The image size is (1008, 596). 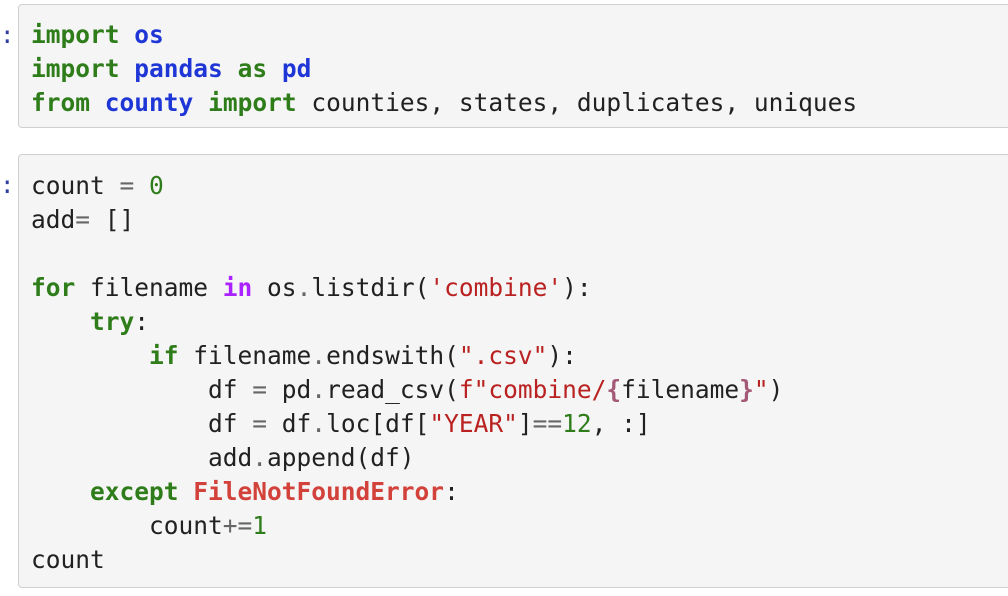 What do you see at coordinates (237, 287) in the screenshot?
I see `word-operator-token: in` at bounding box center [237, 287].